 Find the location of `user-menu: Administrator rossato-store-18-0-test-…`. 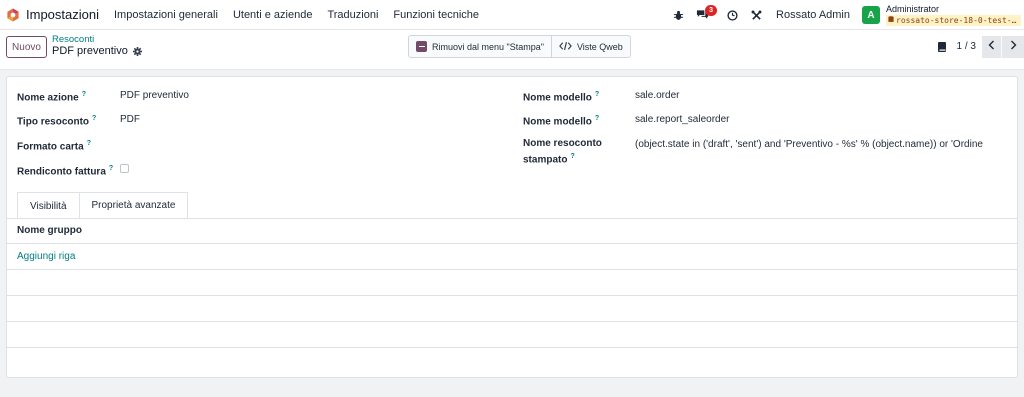

user-menu: Administrator rossato-store-18-0-test-… is located at coordinates (953, 15).